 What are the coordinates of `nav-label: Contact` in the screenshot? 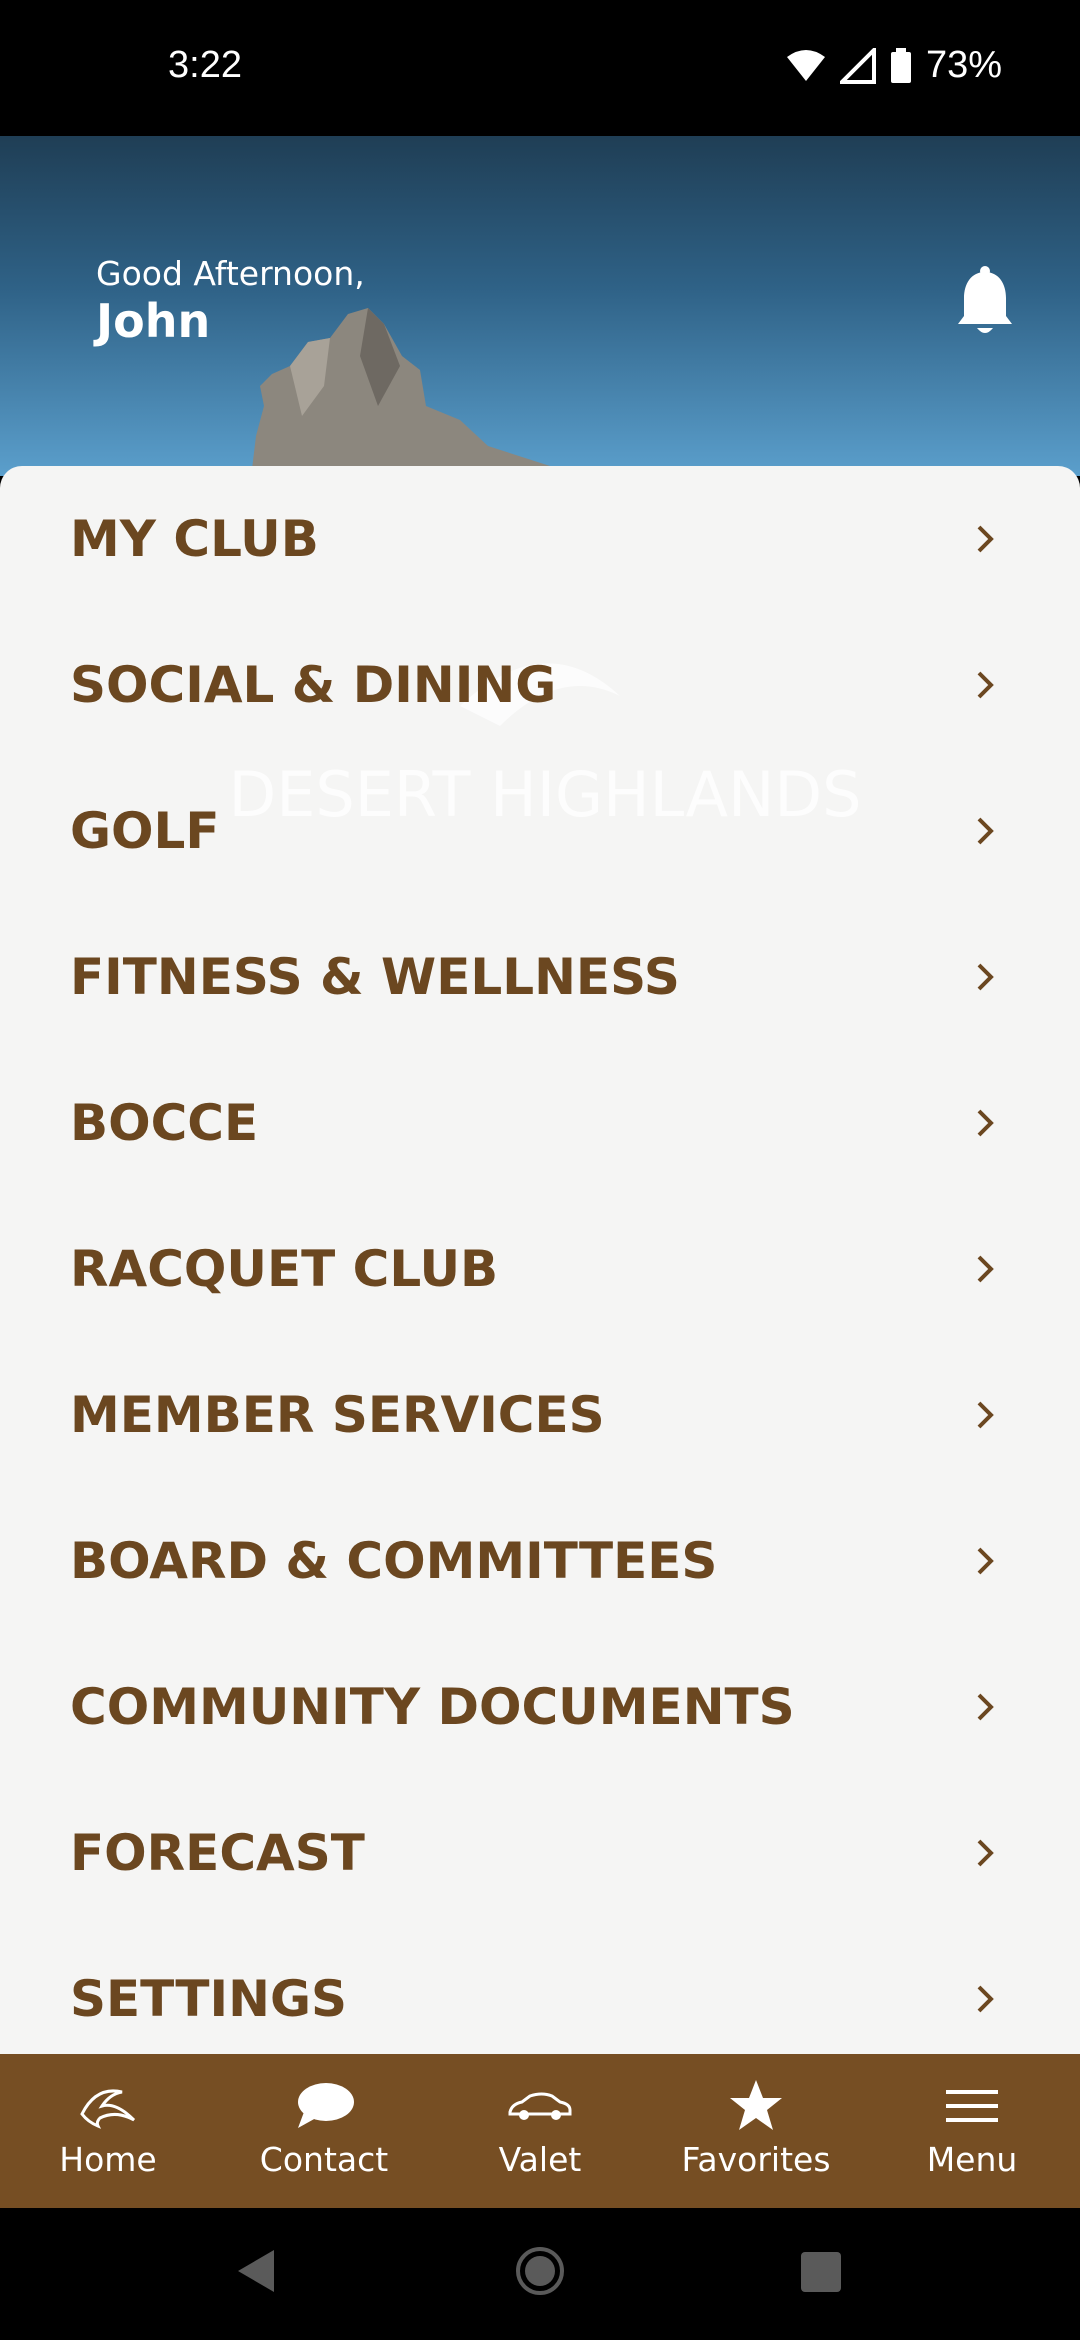 It's located at (324, 2159).